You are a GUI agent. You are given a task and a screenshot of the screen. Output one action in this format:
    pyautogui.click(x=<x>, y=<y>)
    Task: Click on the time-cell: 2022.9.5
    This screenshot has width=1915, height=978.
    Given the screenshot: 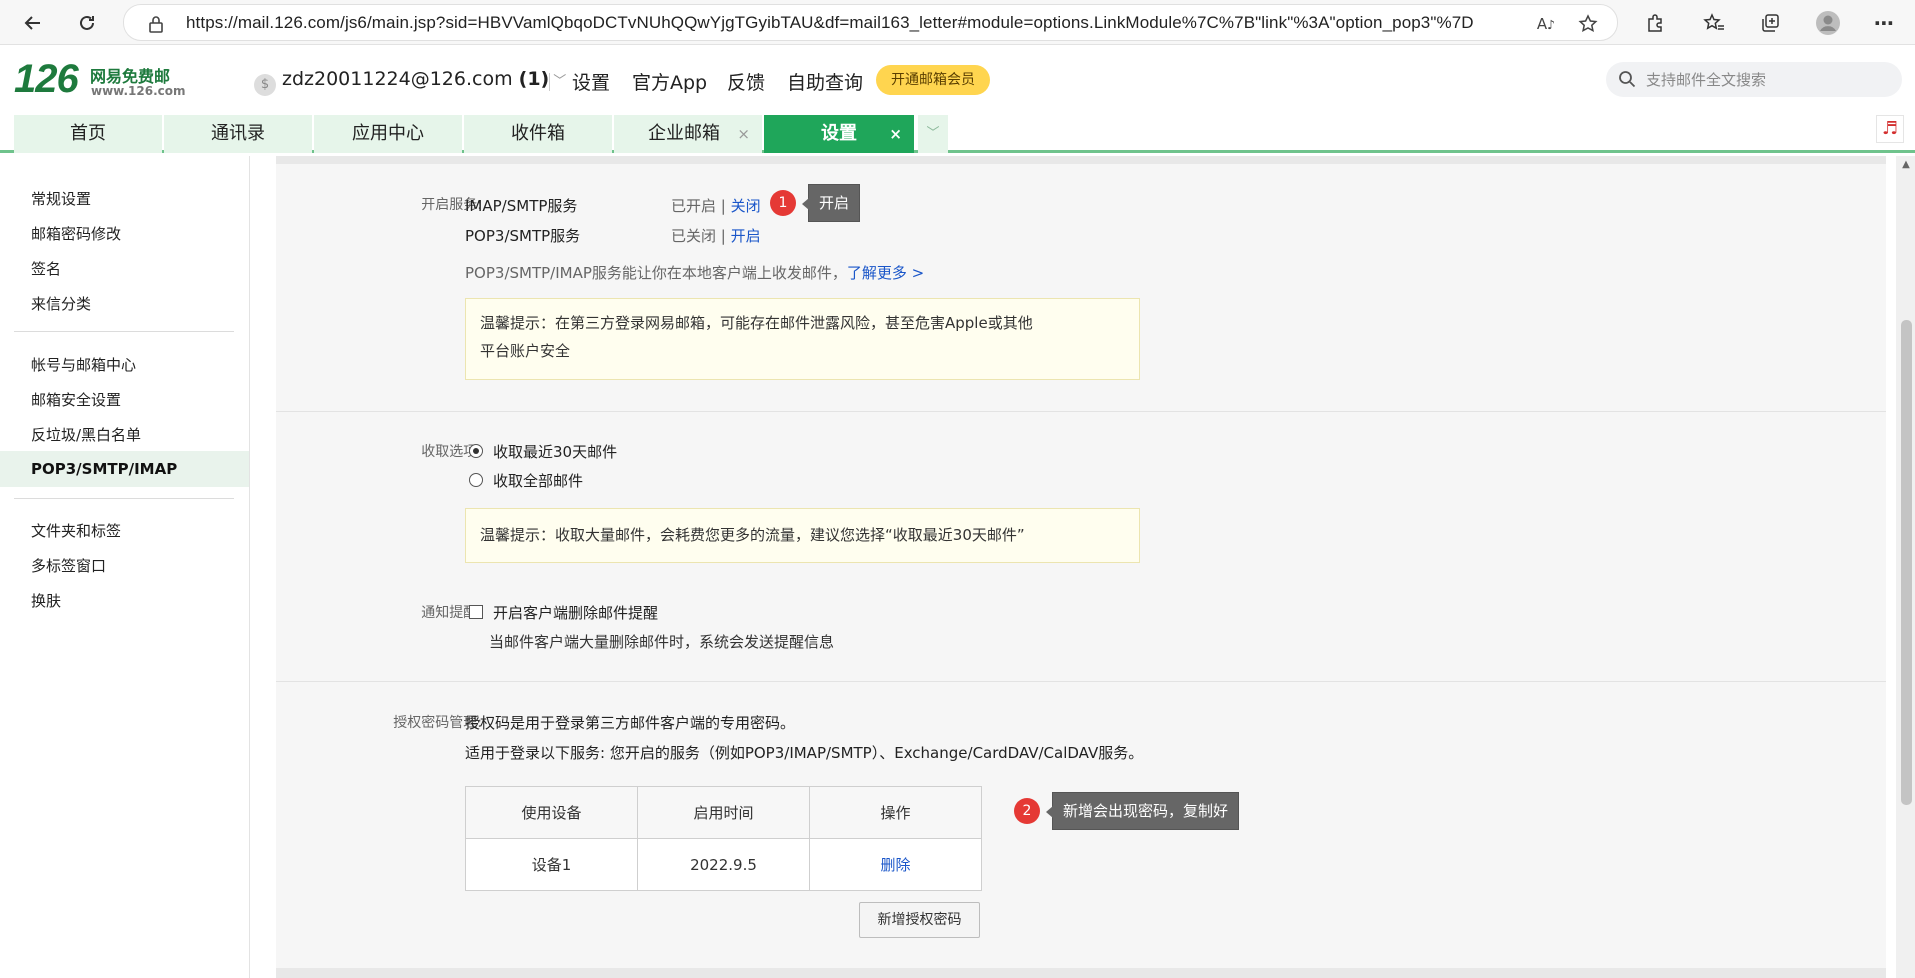 What is the action you would take?
    pyautogui.click(x=723, y=864)
    